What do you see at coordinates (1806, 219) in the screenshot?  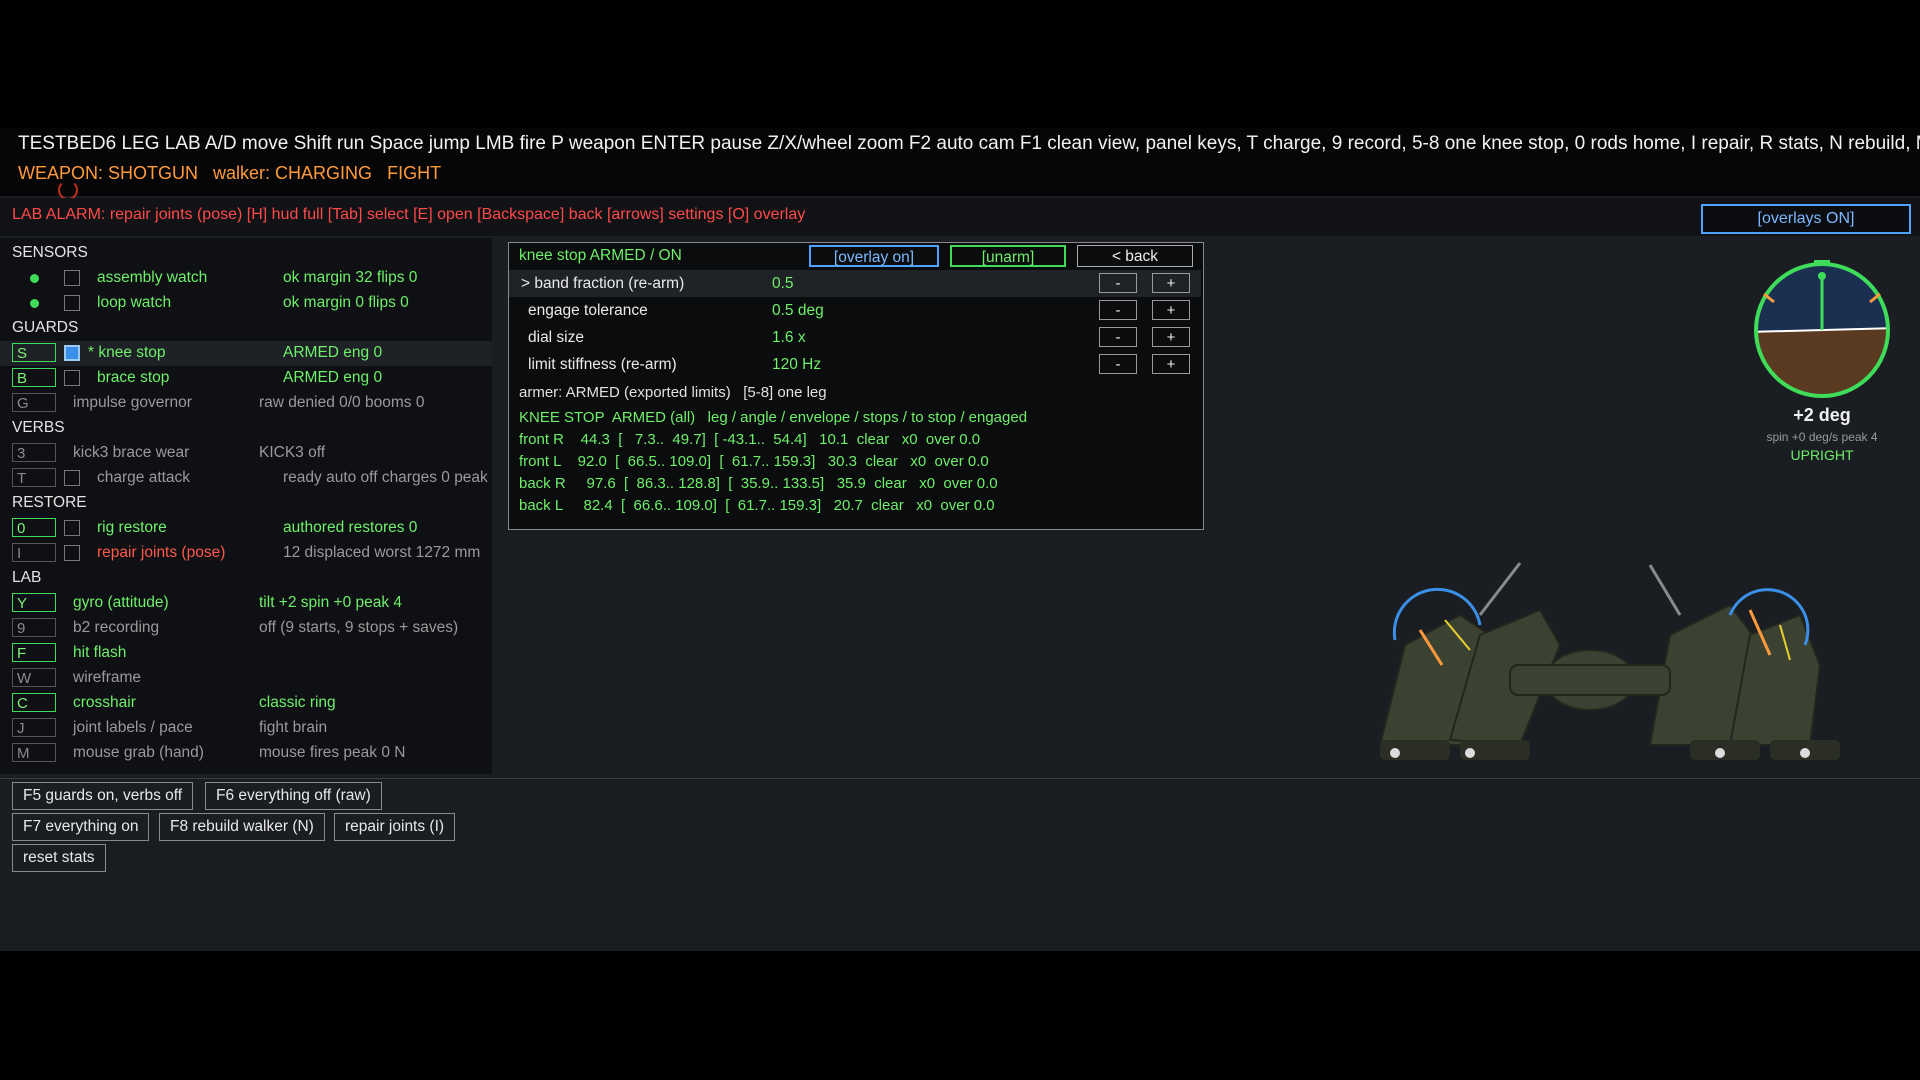 I see `overlays-toggle-button: [overlays ON]` at bounding box center [1806, 219].